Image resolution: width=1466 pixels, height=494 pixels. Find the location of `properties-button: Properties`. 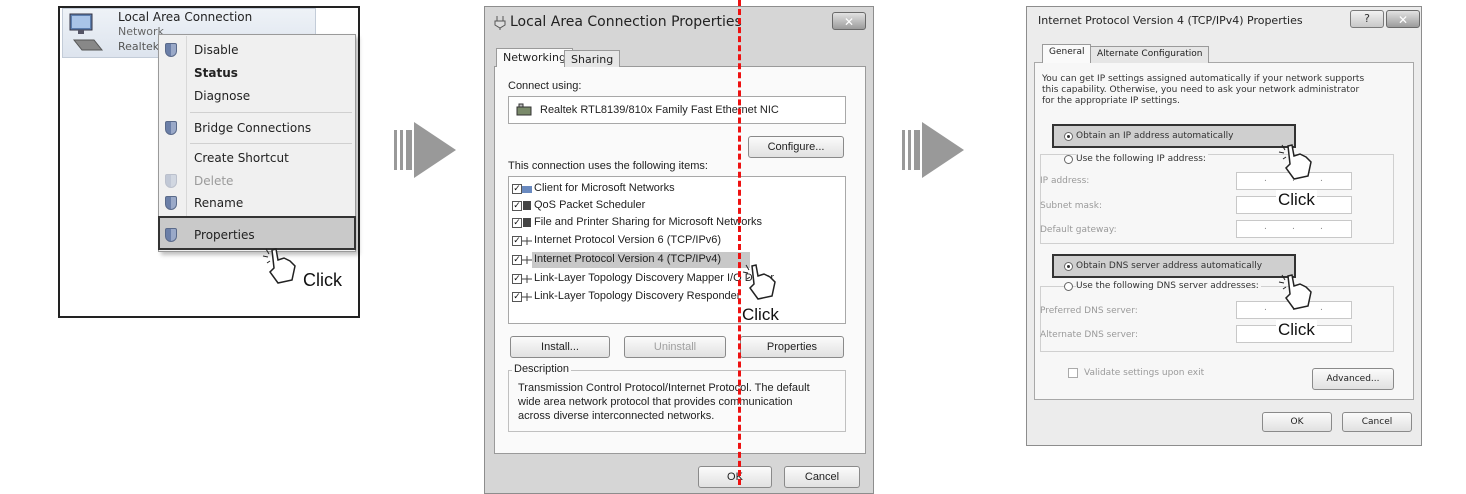

properties-button: Properties is located at coordinates (792, 347).